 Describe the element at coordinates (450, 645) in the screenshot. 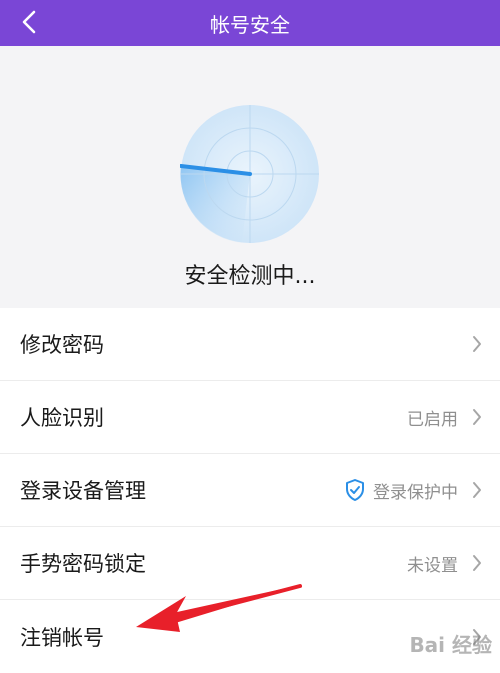

I see `watermark: Bai 经验` at that location.